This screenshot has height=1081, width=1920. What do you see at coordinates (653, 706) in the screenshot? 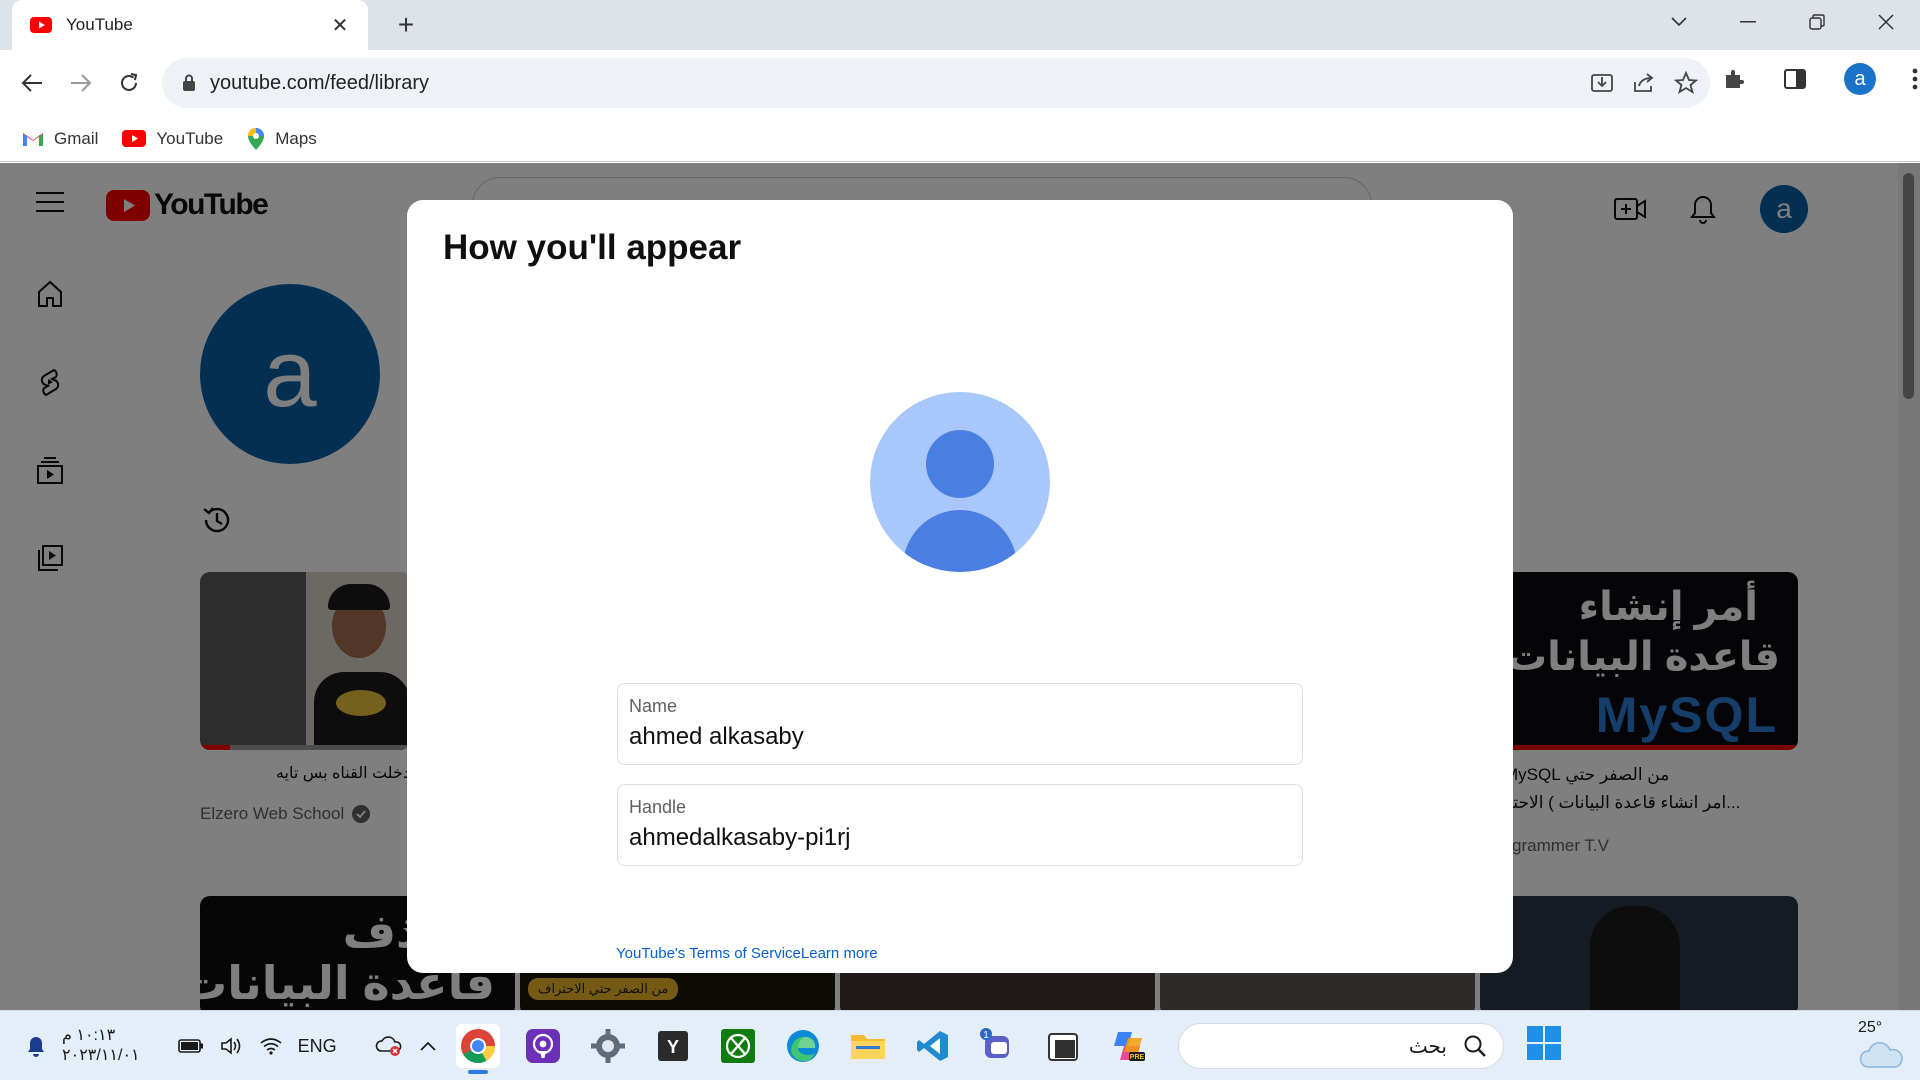
I see `name-field-label: Name` at bounding box center [653, 706].